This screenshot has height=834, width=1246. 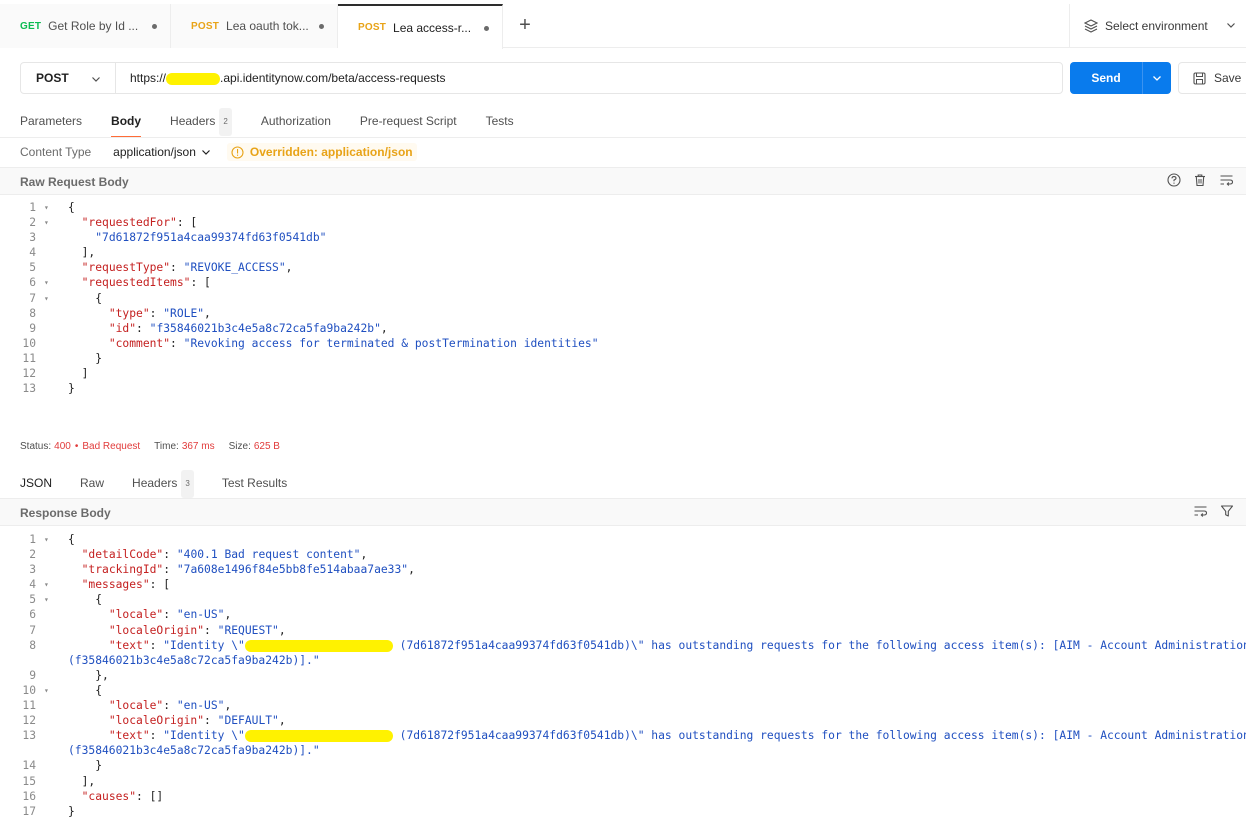 What do you see at coordinates (623, 267) in the screenshot?
I see `code-line: 5 "requestType": "REVOKE_ACCESS",` at bounding box center [623, 267].